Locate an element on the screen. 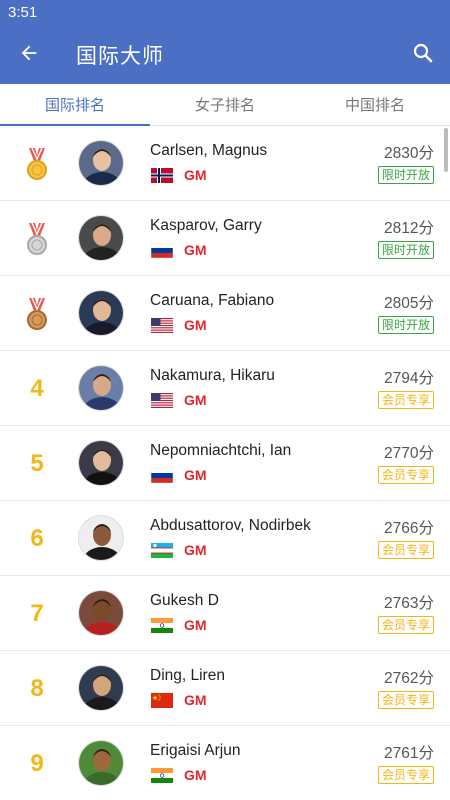 Image resolution: width=450 pixels, height=800 pixels. search-button is located at coordinates (423, 53).